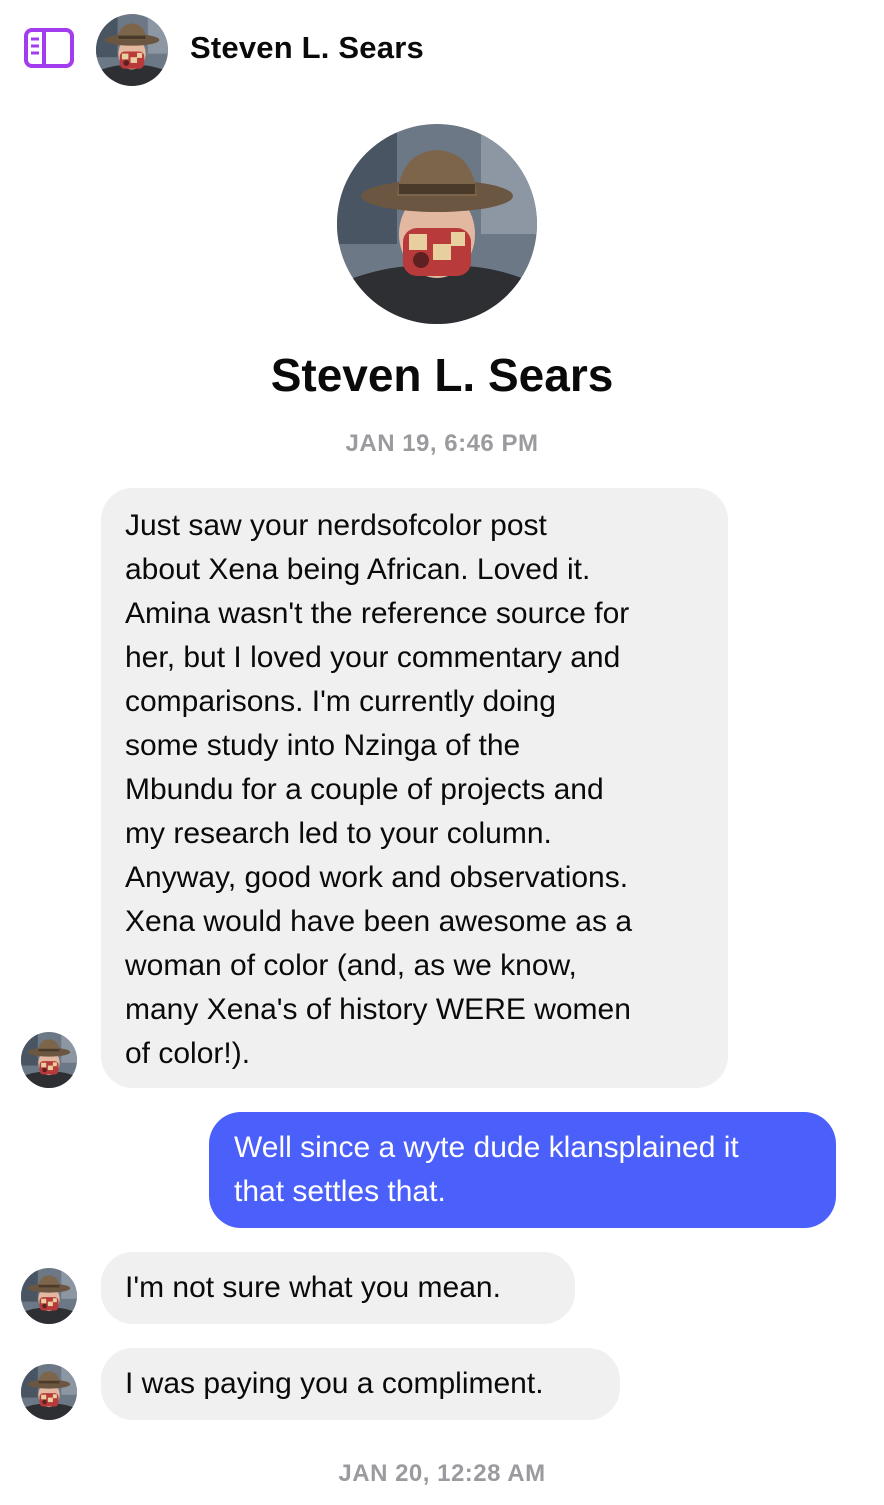 Image resolution: width=884 pixels, height=1505 pixels. What do you see at coordinates (188, 1053) in the screenshot?
I see `message-line: of color!).` at bounding box center [188, 1053].